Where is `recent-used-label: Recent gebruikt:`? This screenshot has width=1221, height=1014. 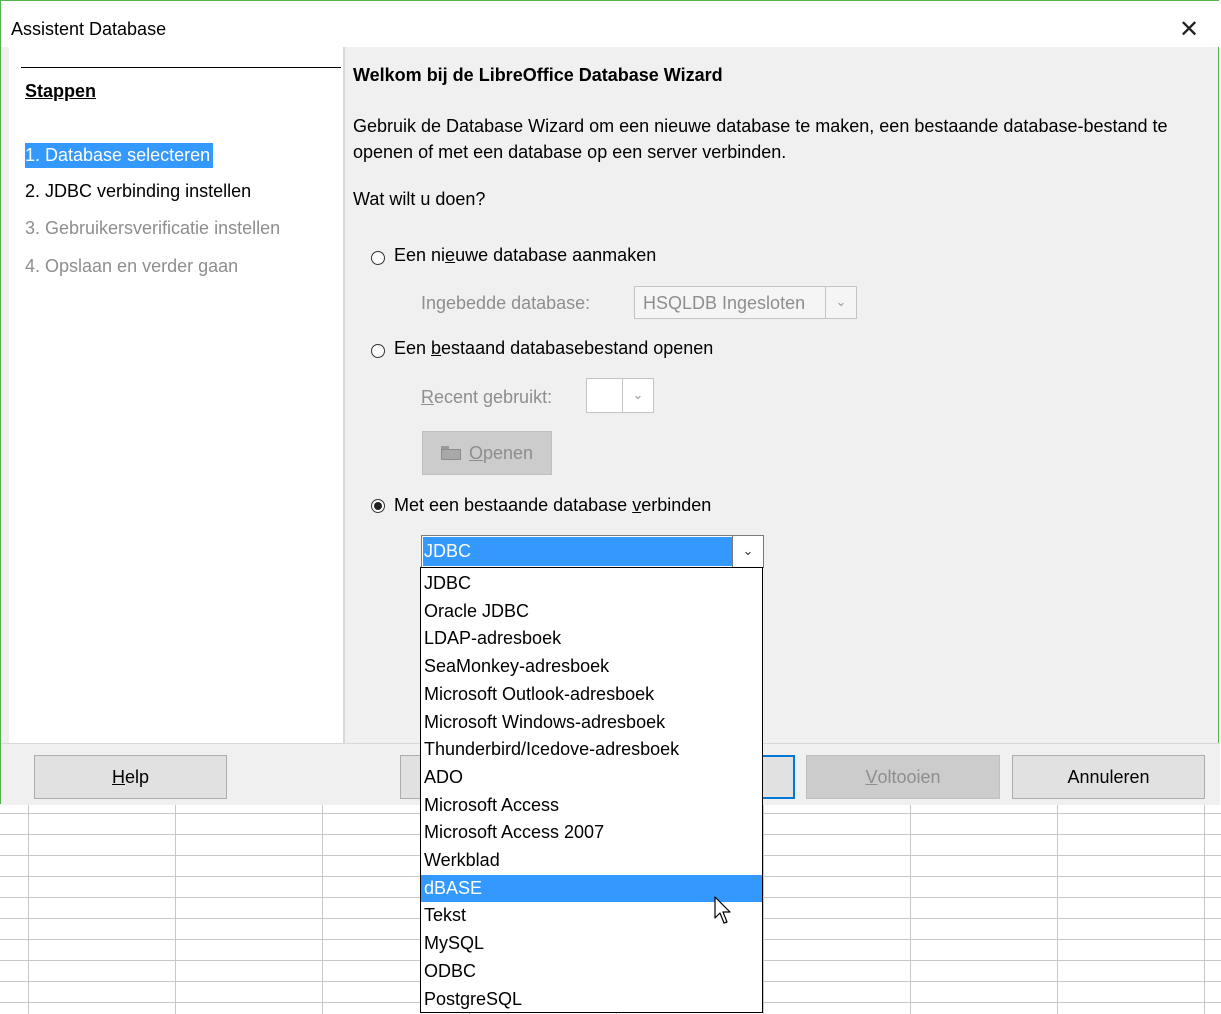 recent-used-label: Recent gebruikt: is located at coordinates (486, 397).